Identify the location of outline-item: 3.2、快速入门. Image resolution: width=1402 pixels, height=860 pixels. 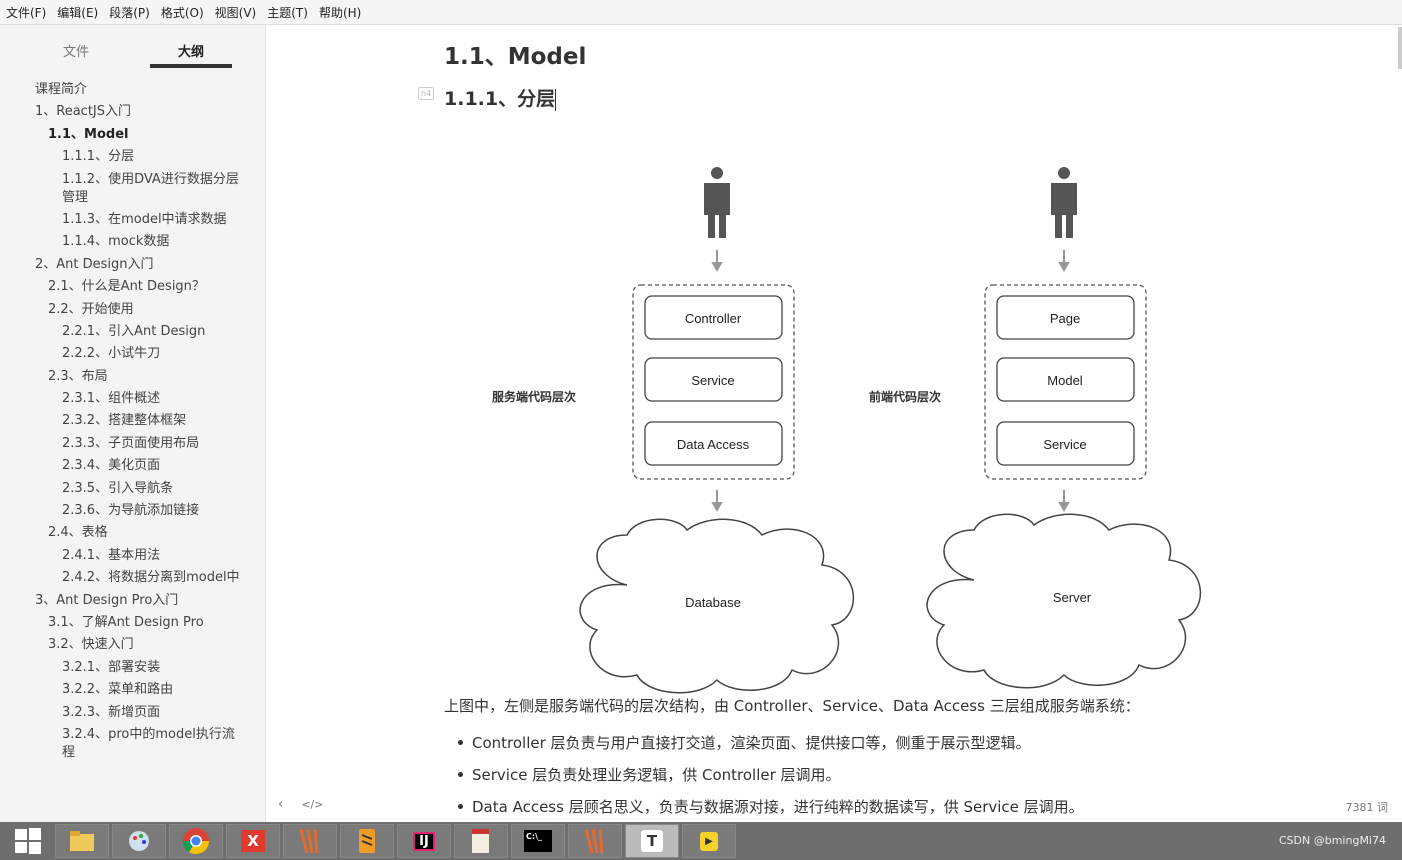
(133, 645).